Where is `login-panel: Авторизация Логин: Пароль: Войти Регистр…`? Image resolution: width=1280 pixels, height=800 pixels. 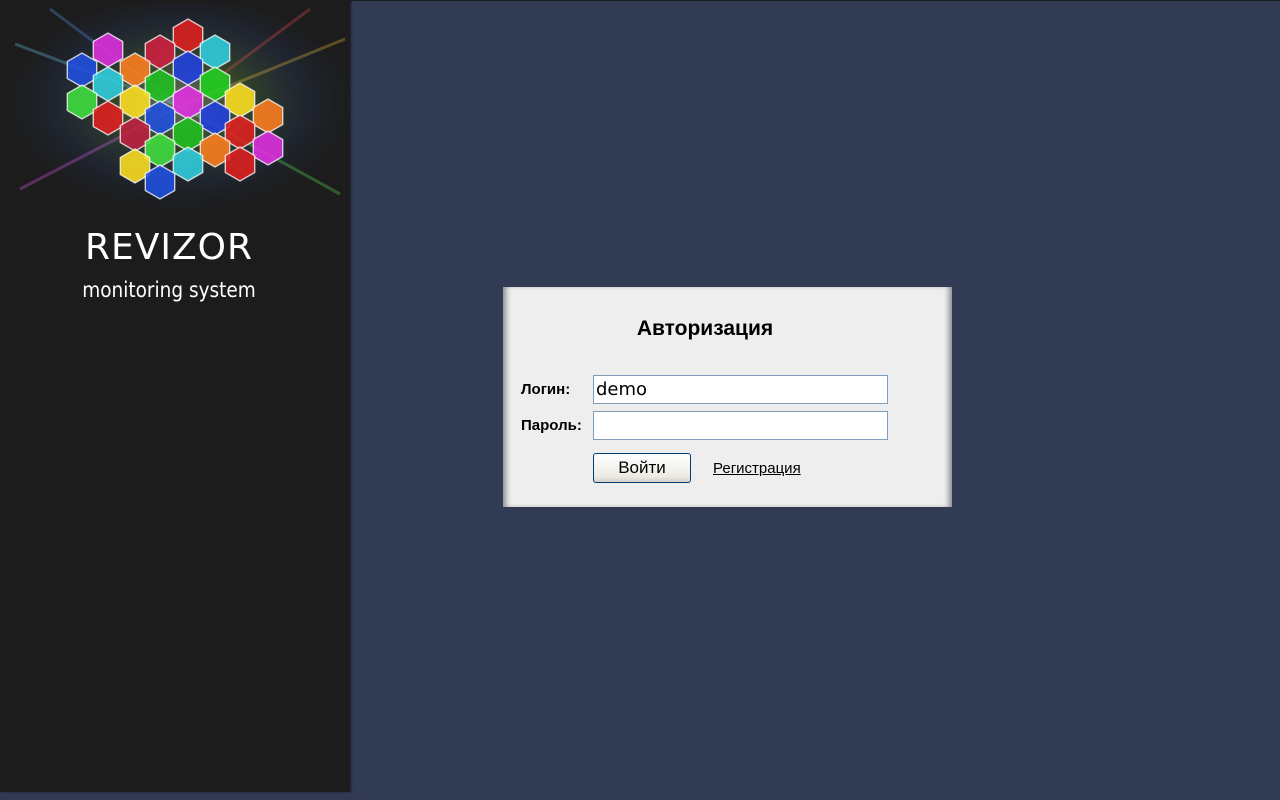 login-panel: Авторизация Логин: Пароль: Войти Регистр… is located at coordinates (727, 397).